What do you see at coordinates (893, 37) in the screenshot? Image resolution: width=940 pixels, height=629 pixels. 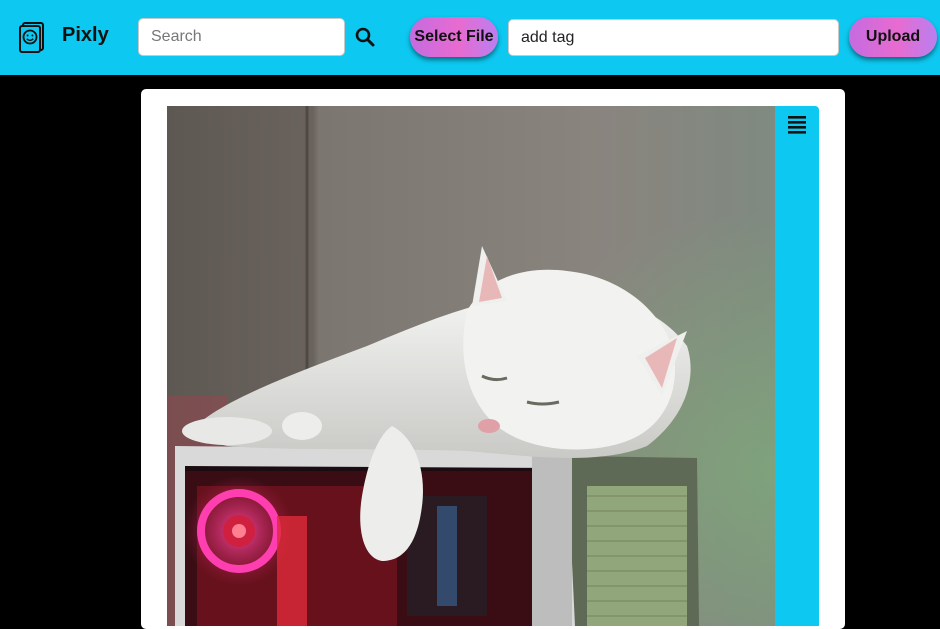 I see `upload-button: Upload` at bounding box center [893, 37].